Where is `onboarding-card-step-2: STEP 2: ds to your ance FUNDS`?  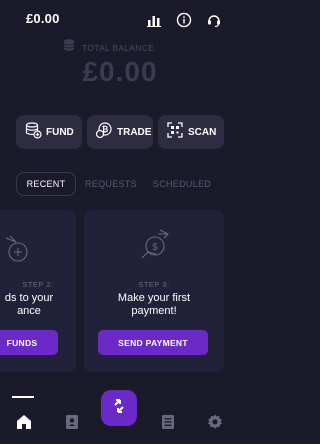
onboarding-card-step-2: STEP 2: ds to your ance FUNDS is located at coordinates (38, 291).